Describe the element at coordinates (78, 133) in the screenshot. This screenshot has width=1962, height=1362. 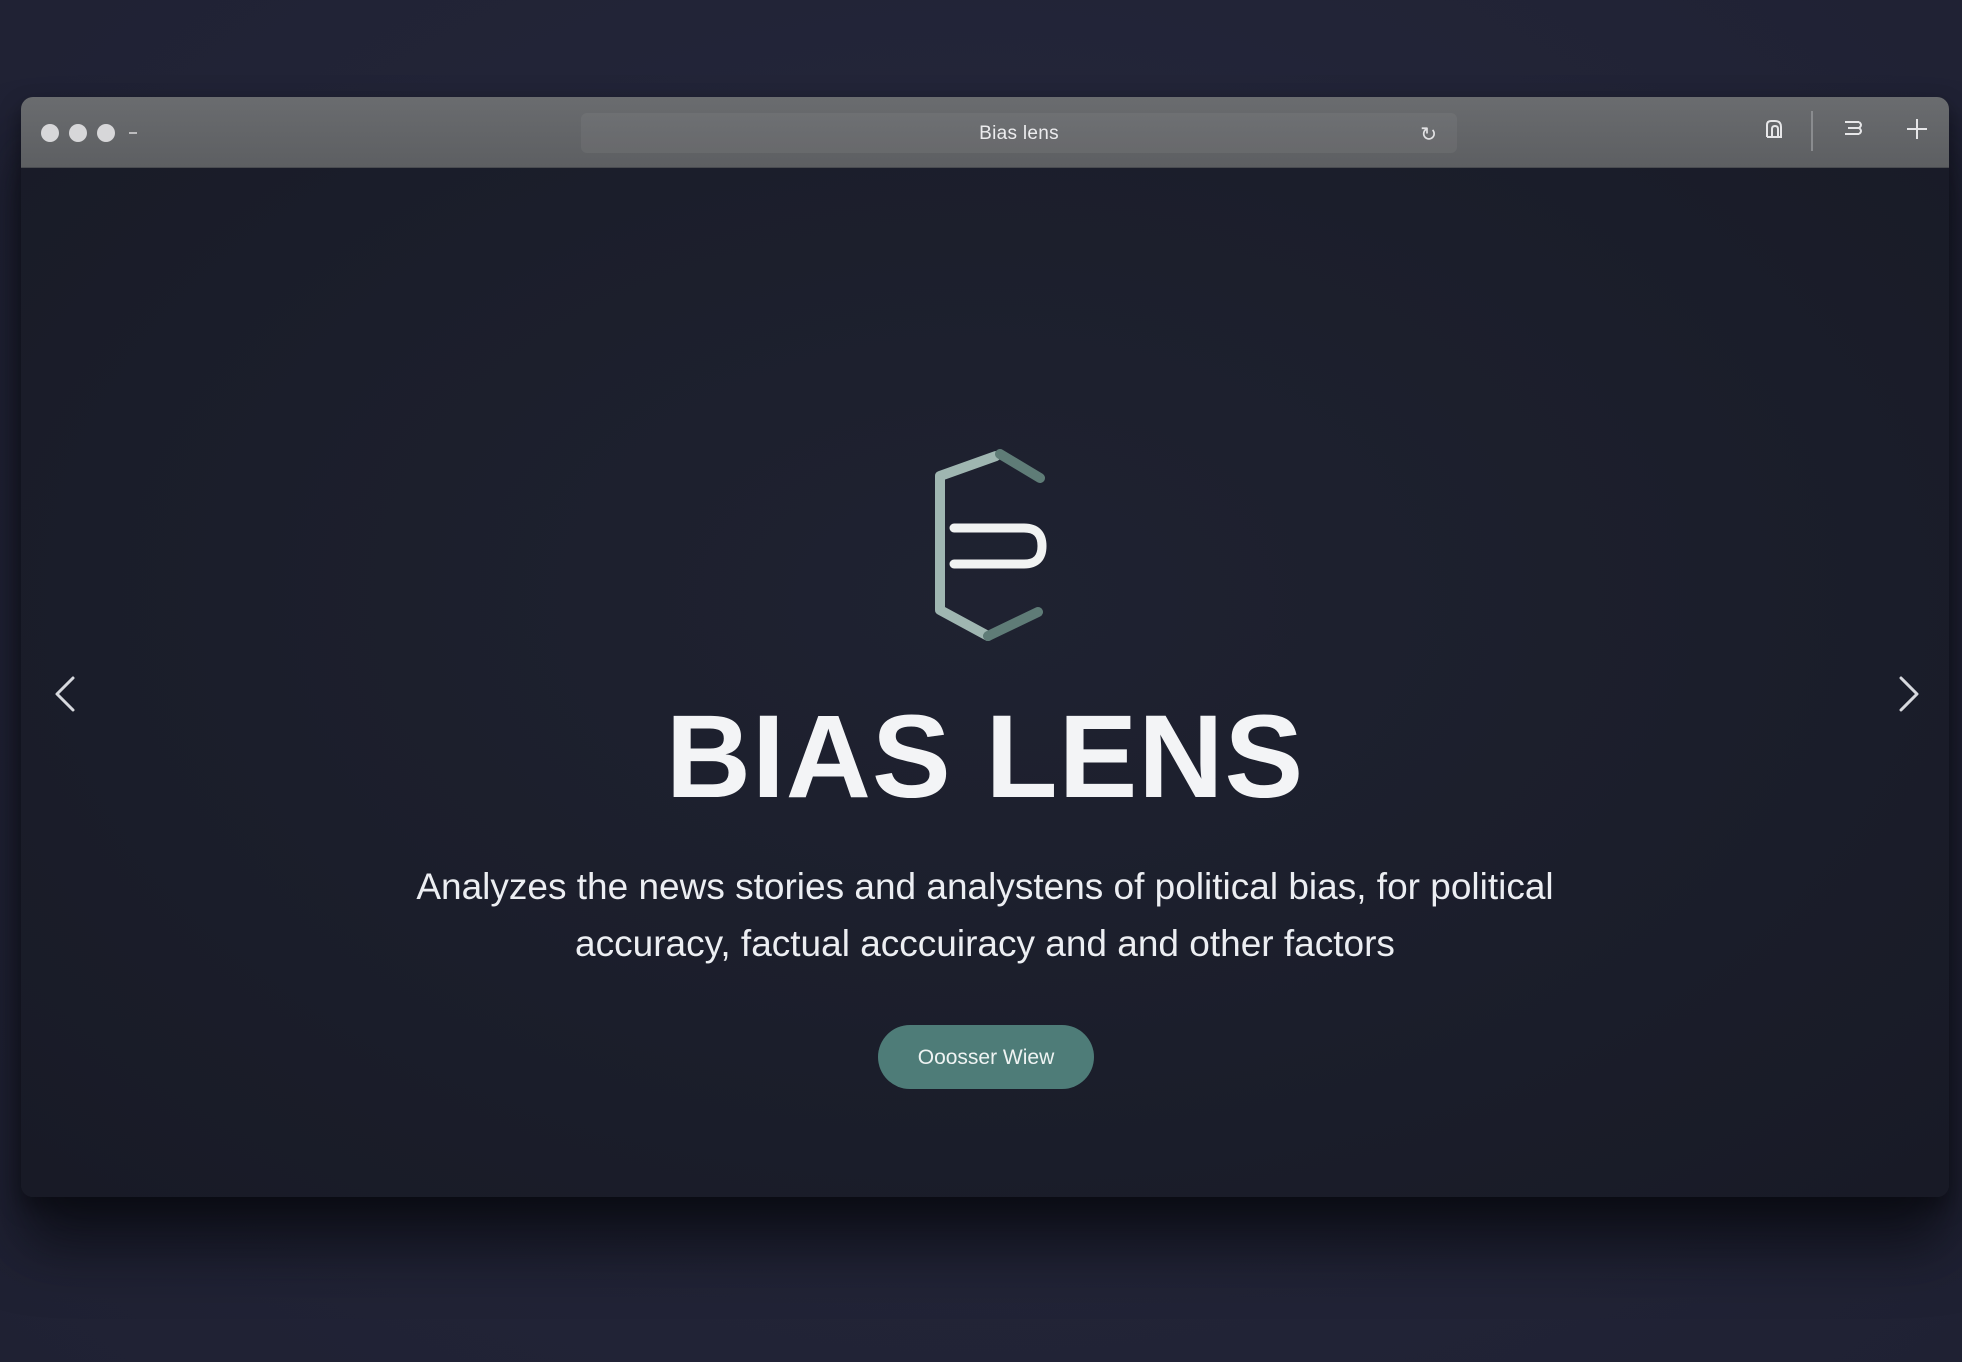
I see `minimize-window-button` at that location.